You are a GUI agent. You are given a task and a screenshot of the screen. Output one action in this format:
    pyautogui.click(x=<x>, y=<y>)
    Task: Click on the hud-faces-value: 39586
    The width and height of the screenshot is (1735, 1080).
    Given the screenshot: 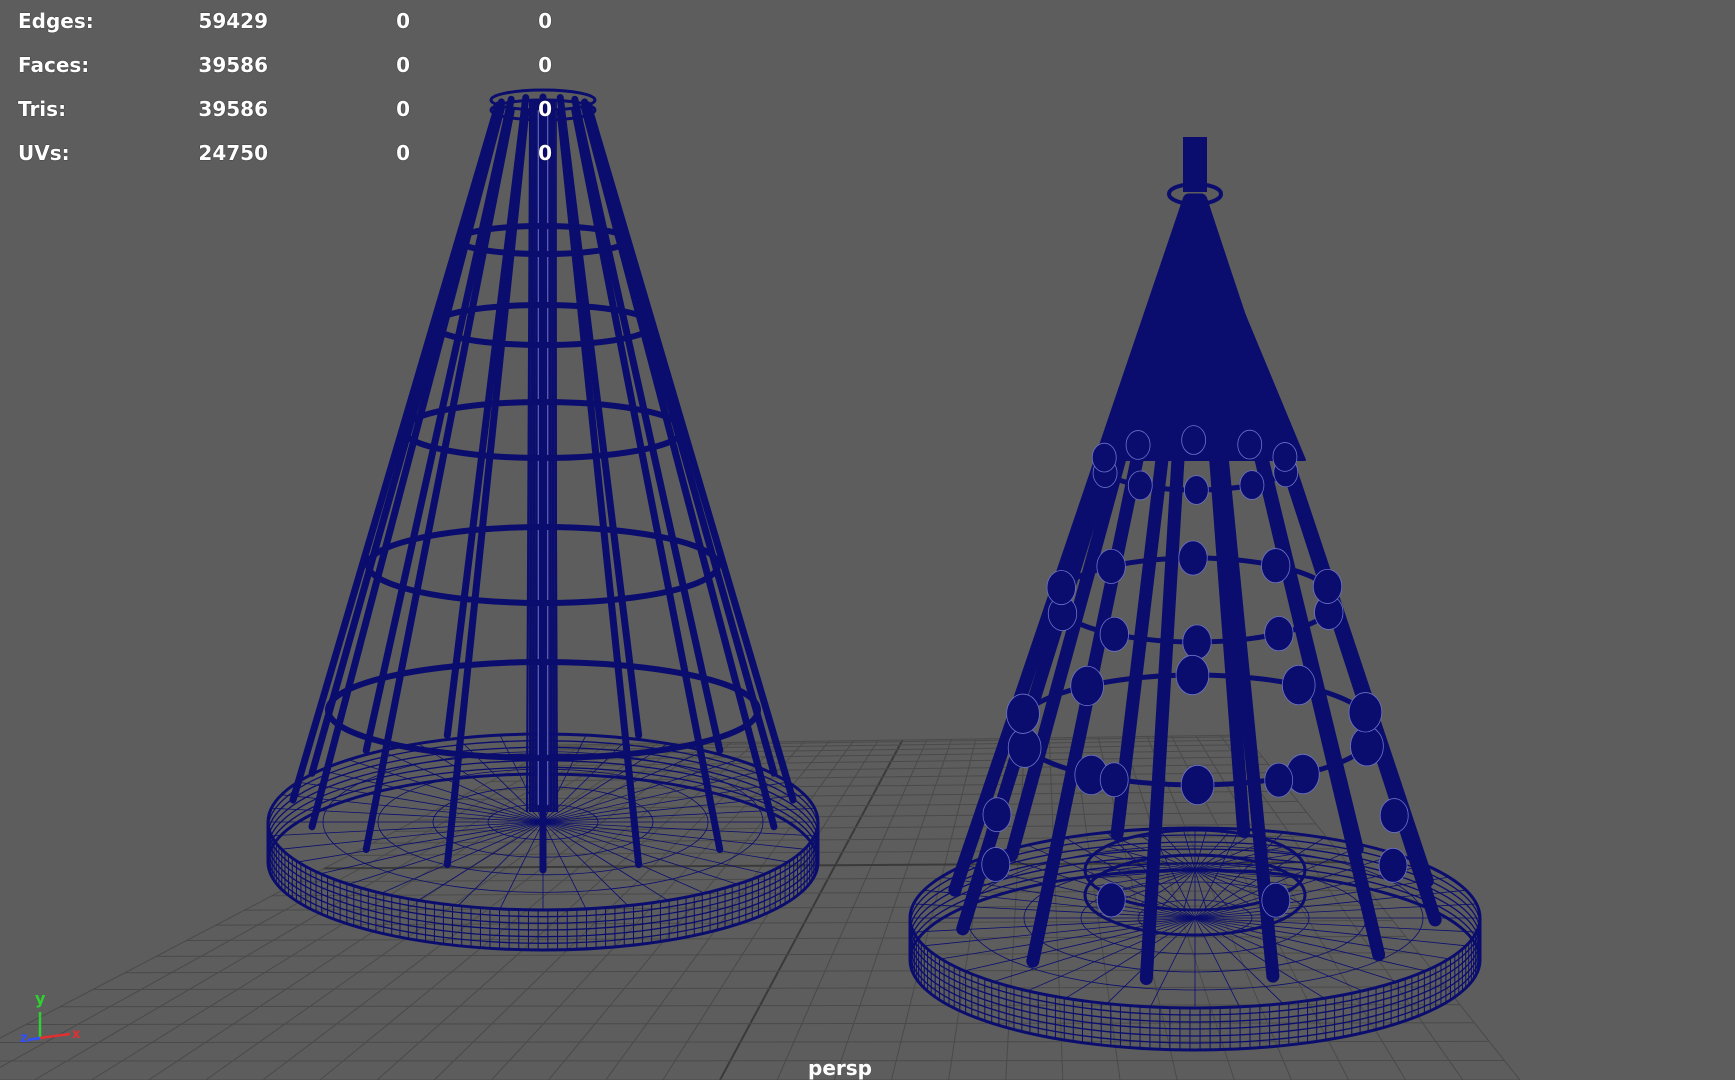 What is the action you would take?
    pyautogui.click(x=233, y=65)
    